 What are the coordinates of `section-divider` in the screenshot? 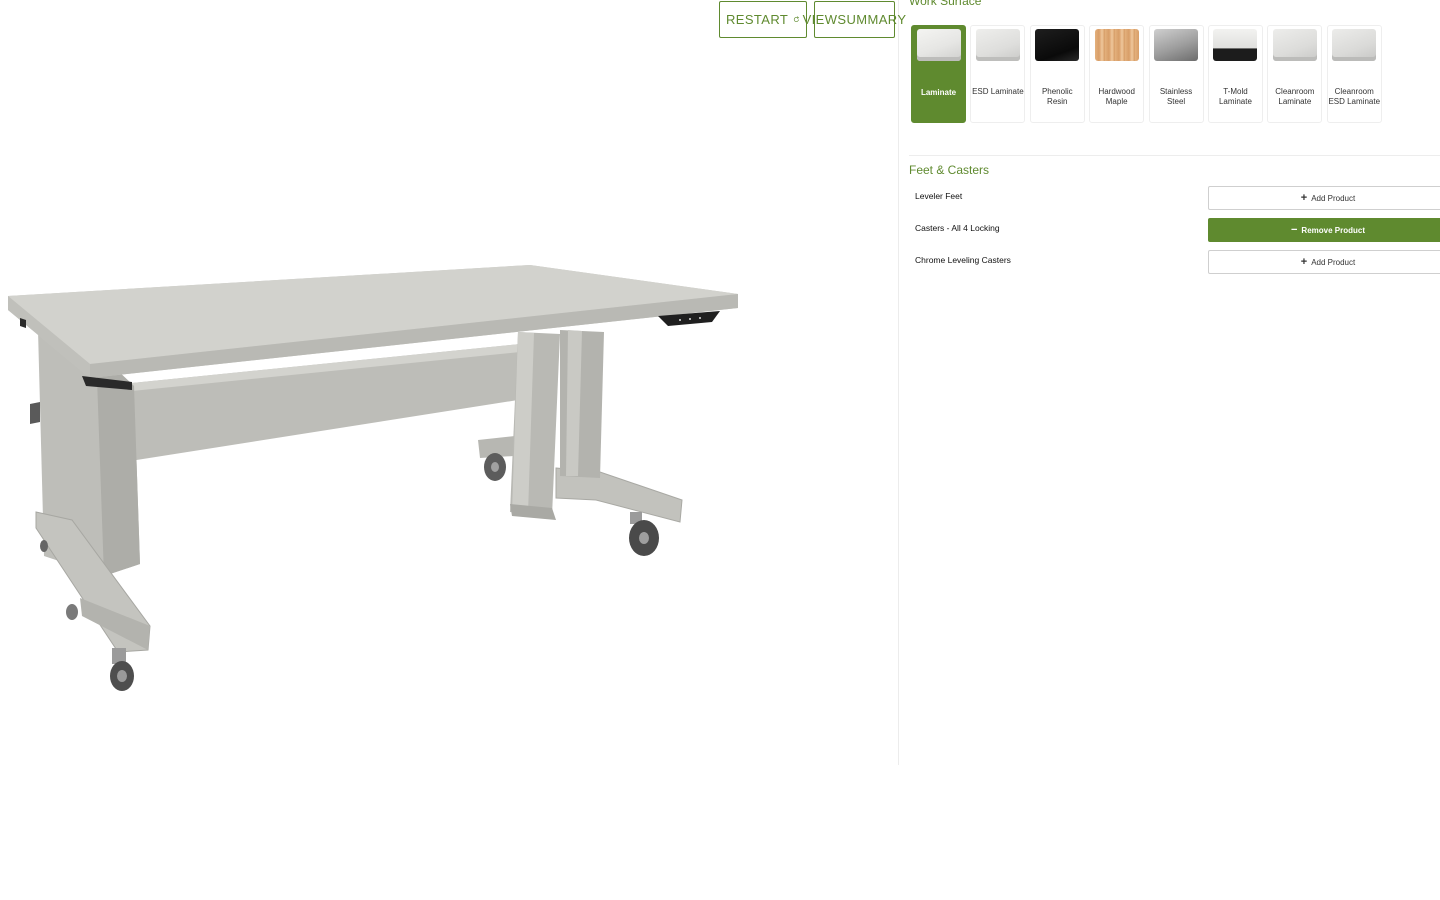 It's located at (1174, 155).